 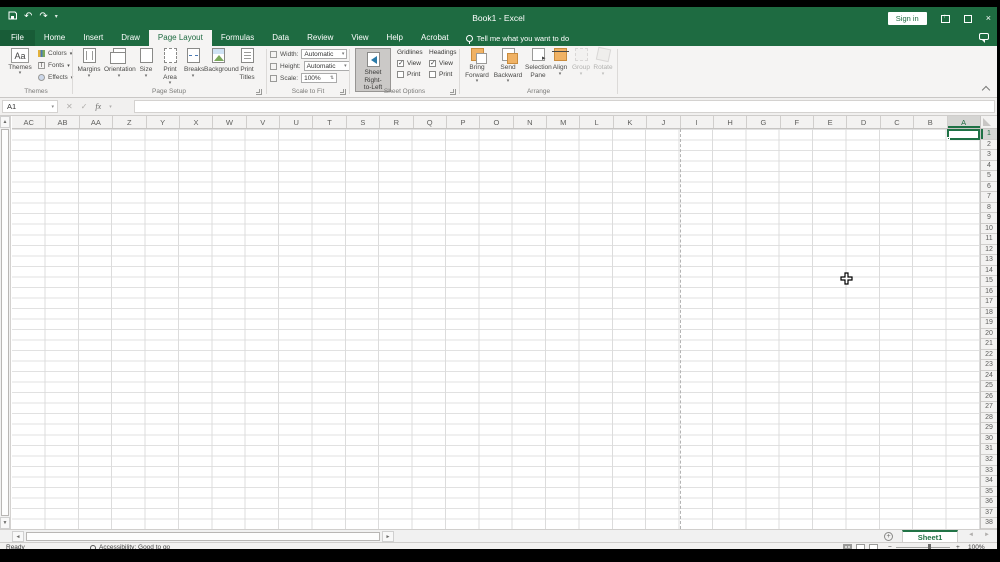 I want to click on row-header-8: 8, so click(x=989, y=208).